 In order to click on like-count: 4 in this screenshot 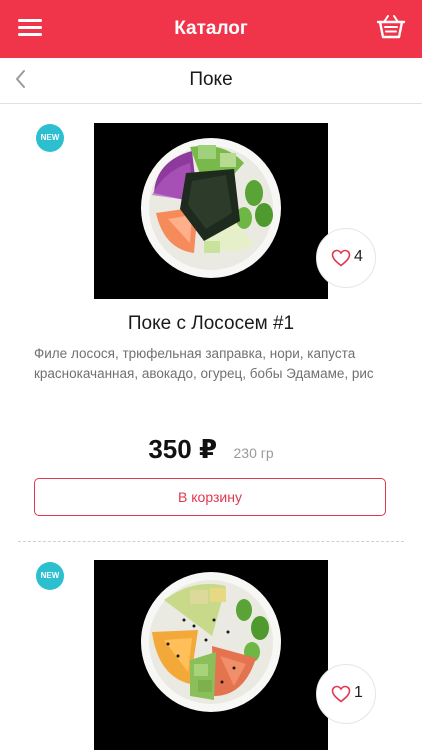, I will do `click(358, 256)`.